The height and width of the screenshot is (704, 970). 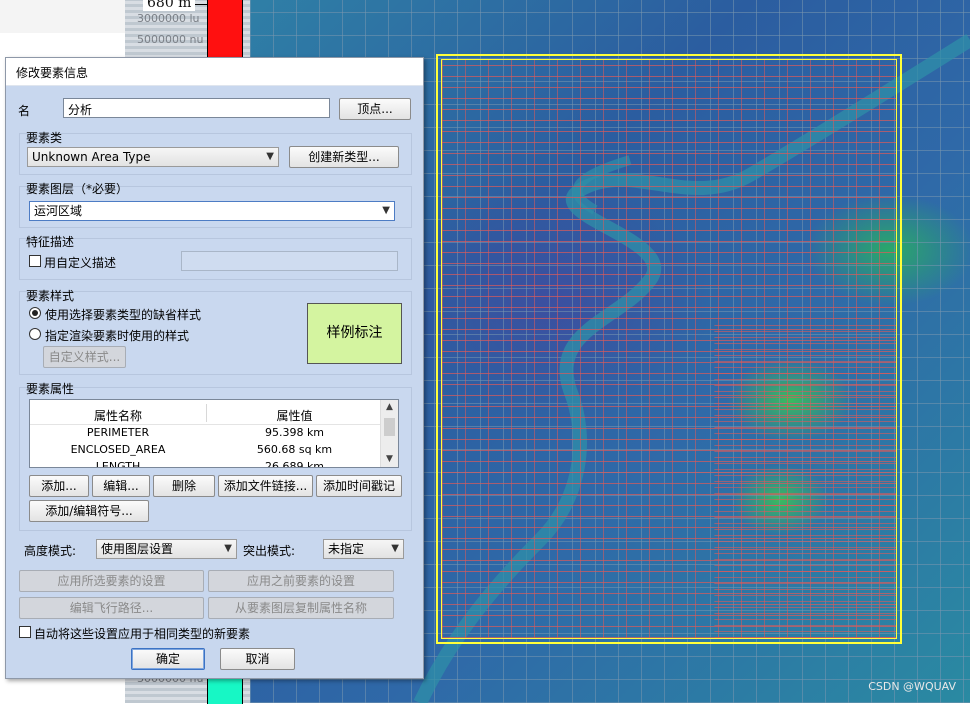 What do you see at coordinates (225, 691) in the screenshot?
I see `legend-color-low` at bounding box center [225, 691].